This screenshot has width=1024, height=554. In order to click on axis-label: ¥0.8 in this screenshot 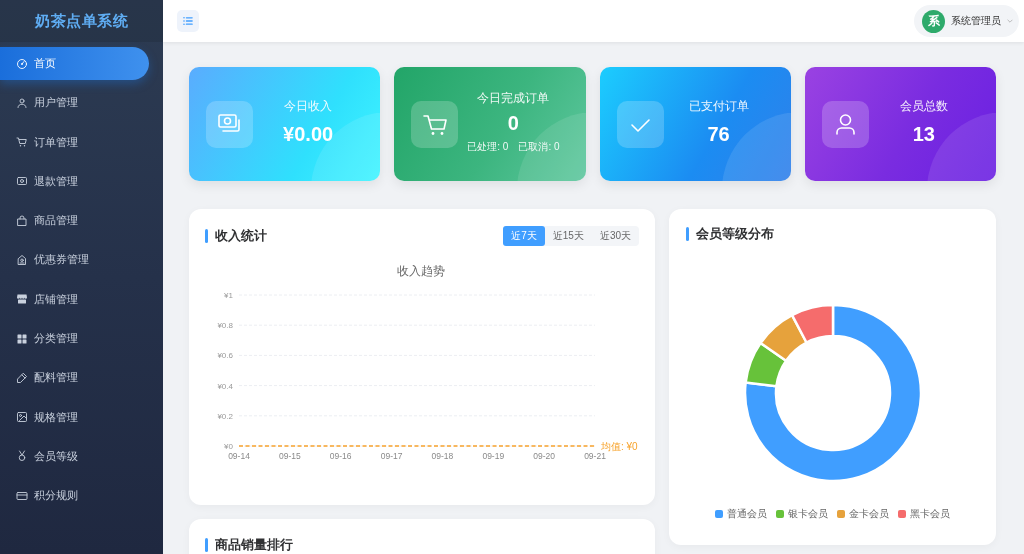, I will do `click(225, 326)`.